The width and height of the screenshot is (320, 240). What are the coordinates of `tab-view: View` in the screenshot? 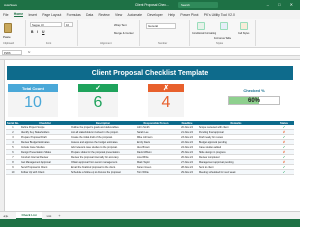 It's located at (118, 15).